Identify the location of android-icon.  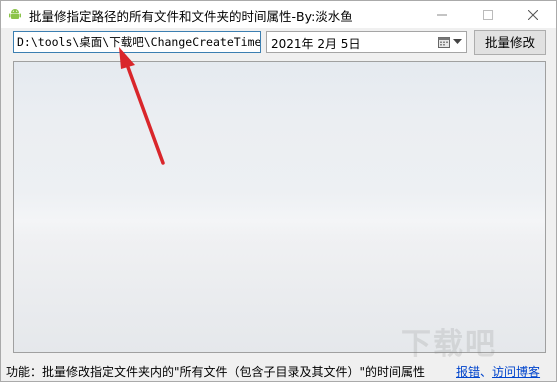
(15, 14).